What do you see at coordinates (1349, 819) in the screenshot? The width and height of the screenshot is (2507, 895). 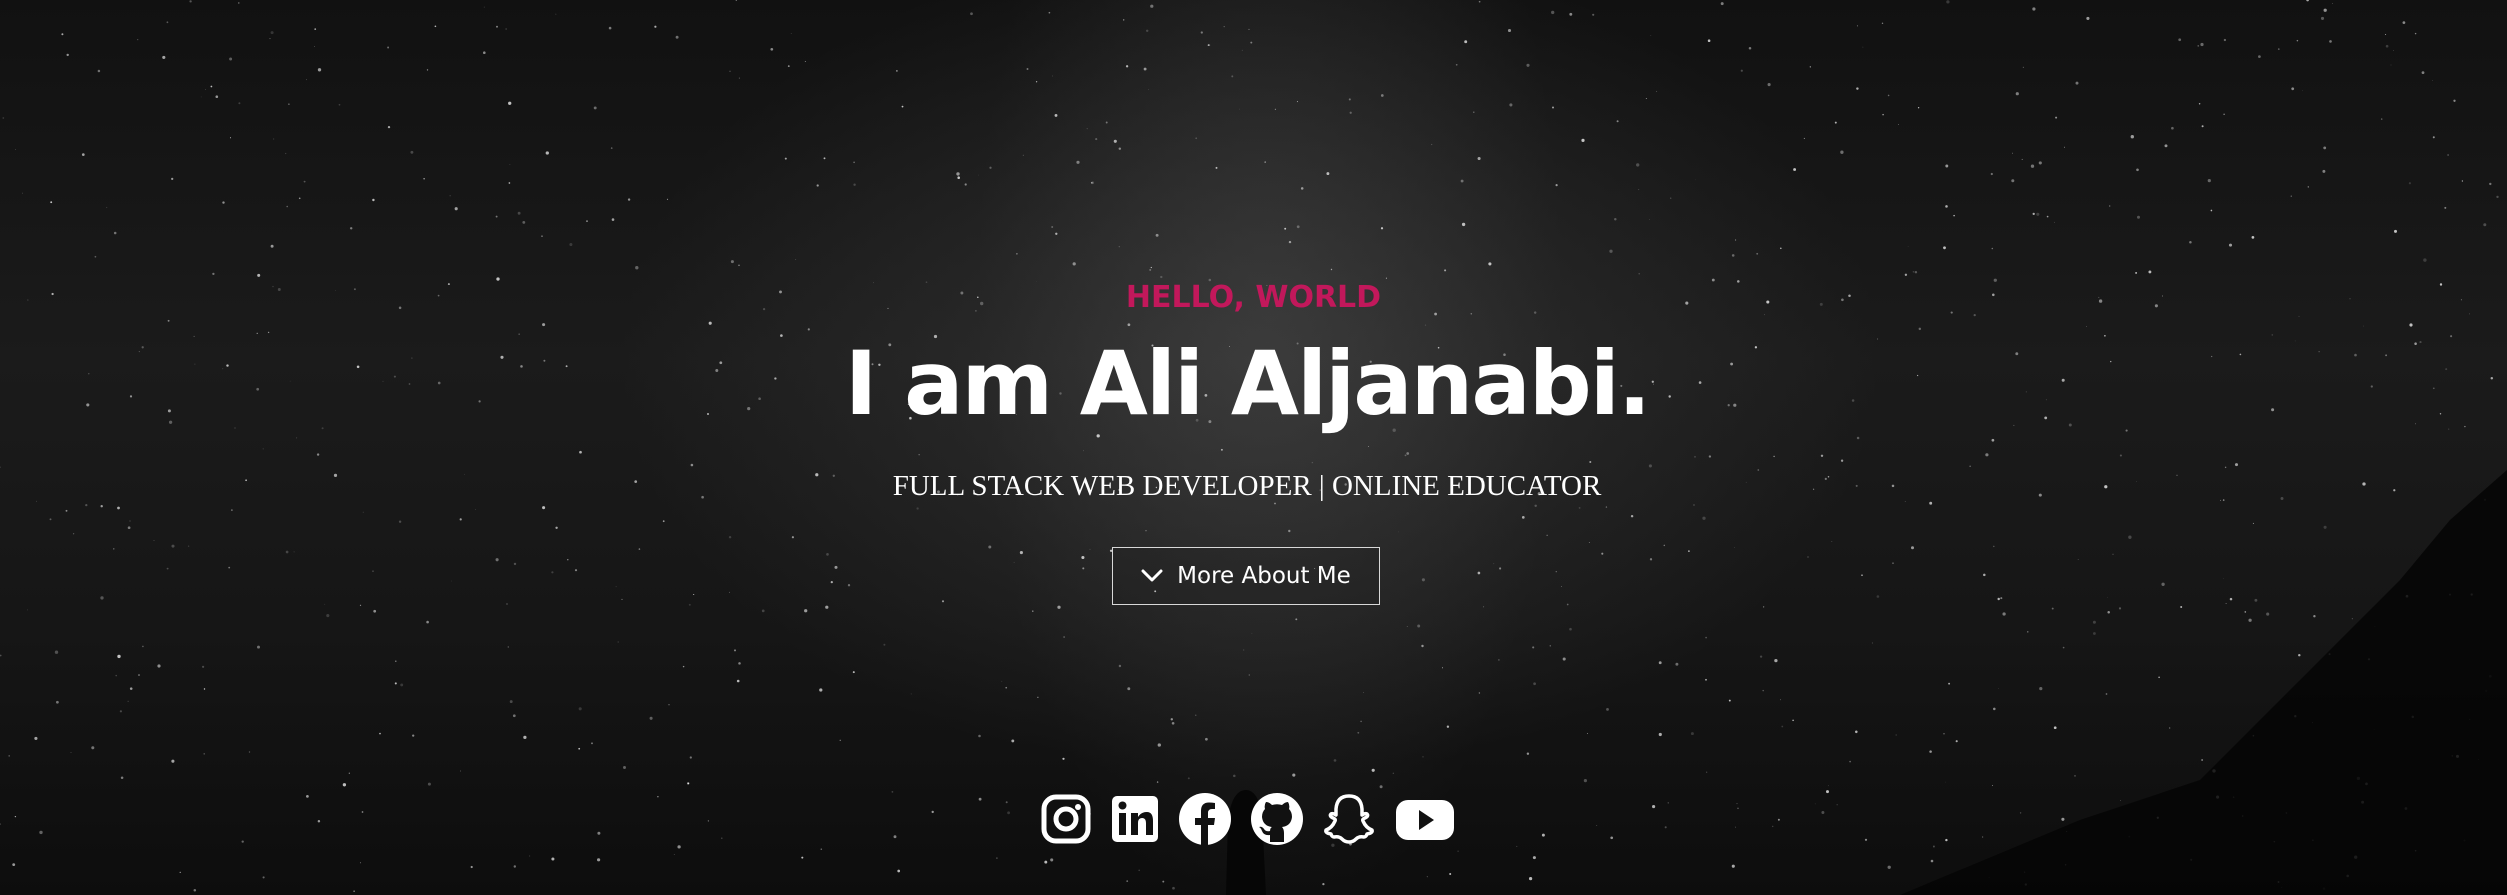 I see `snapchat-icon` at bounding box center [1349, 819].